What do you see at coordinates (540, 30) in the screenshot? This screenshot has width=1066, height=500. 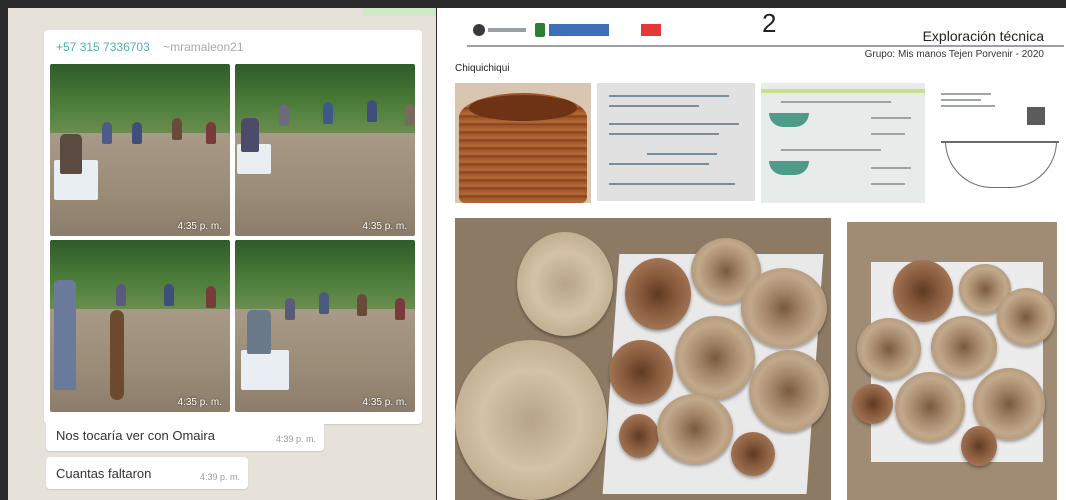 I see `emblem-logo` at bounding box center [540, 30].